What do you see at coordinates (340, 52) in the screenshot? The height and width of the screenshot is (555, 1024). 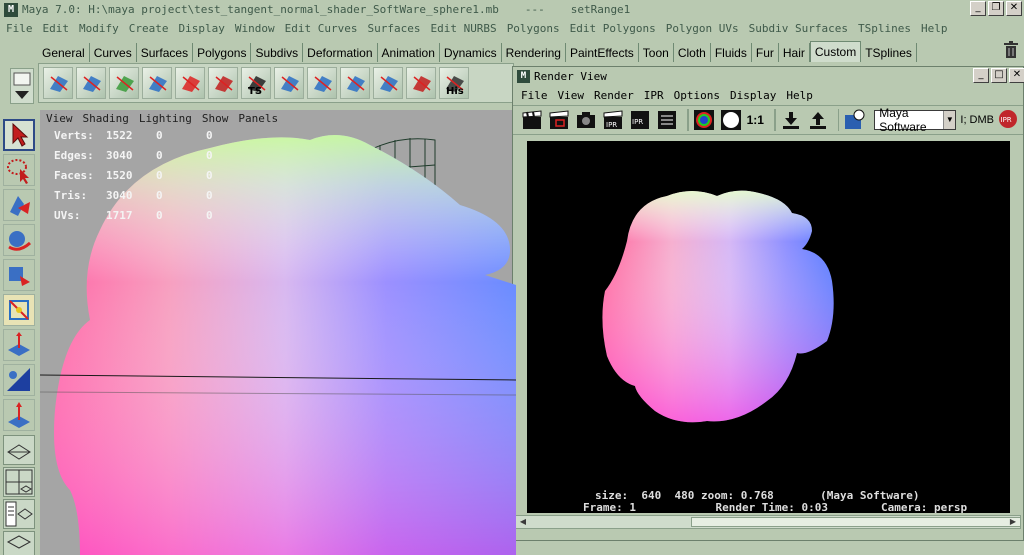 I see `tab-deformation: Deformation` at bounding box center [340, 52].